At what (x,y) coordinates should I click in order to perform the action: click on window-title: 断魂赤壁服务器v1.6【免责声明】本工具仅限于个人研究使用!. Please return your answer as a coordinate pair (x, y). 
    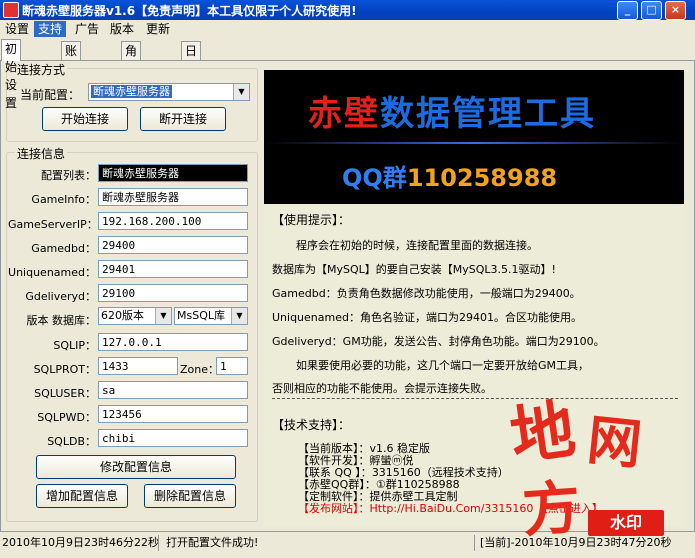
    Looking at the image, I should click on (189, 11).